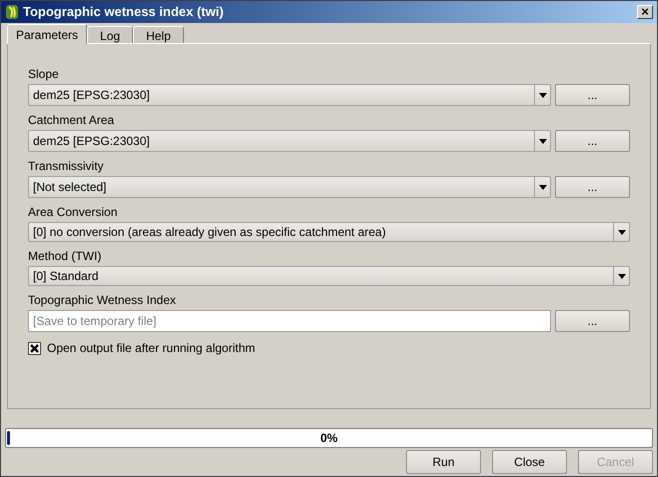  What do you see at coordinates (124, 12) in the screenshot?
I see `window-title: Topographic wetness index (twi)` at bounding box center [124, 12].